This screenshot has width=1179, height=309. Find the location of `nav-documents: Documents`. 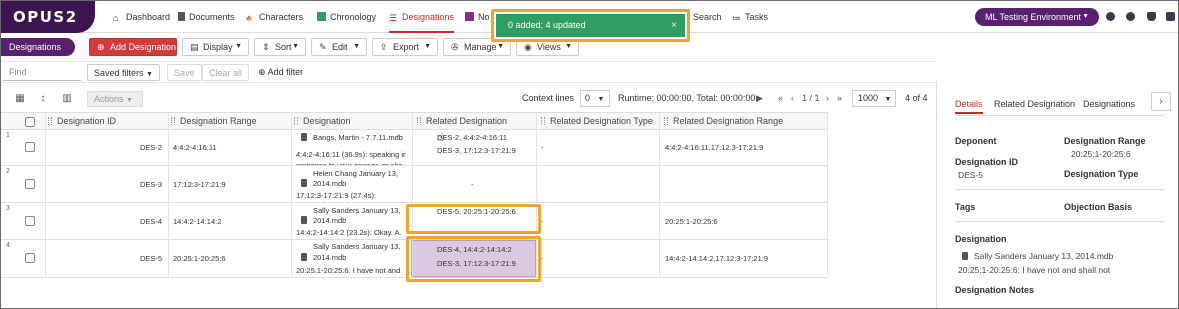

nav-documents: Documents is located at coordinates (206, 17).